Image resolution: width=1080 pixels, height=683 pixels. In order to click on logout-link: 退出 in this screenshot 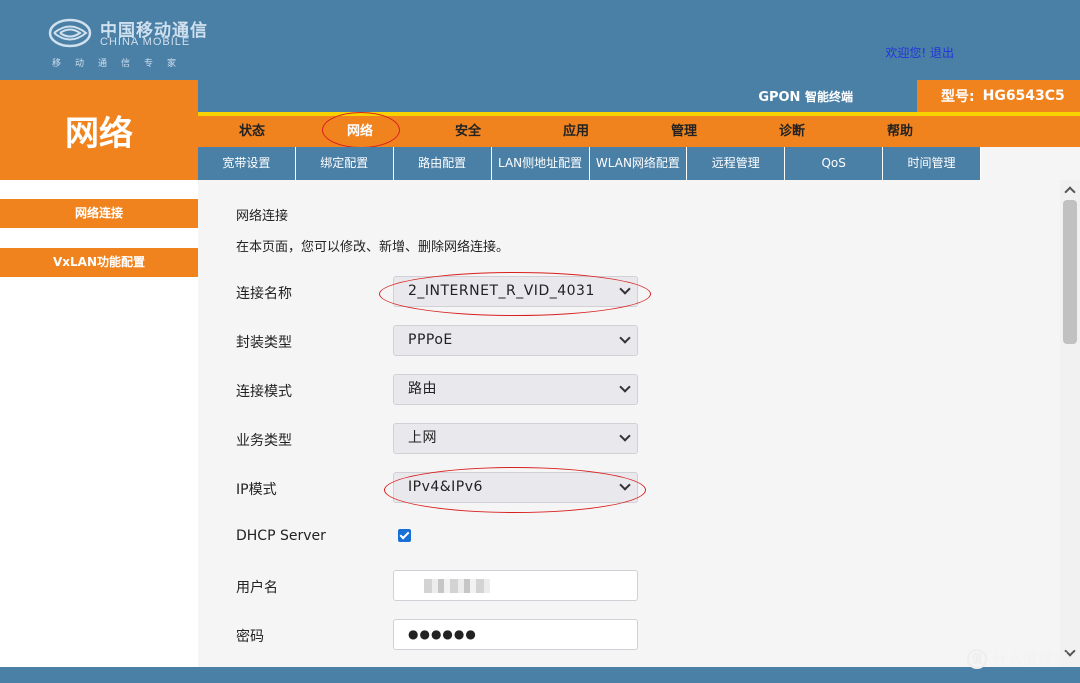, I will do `click(942, 53)`.